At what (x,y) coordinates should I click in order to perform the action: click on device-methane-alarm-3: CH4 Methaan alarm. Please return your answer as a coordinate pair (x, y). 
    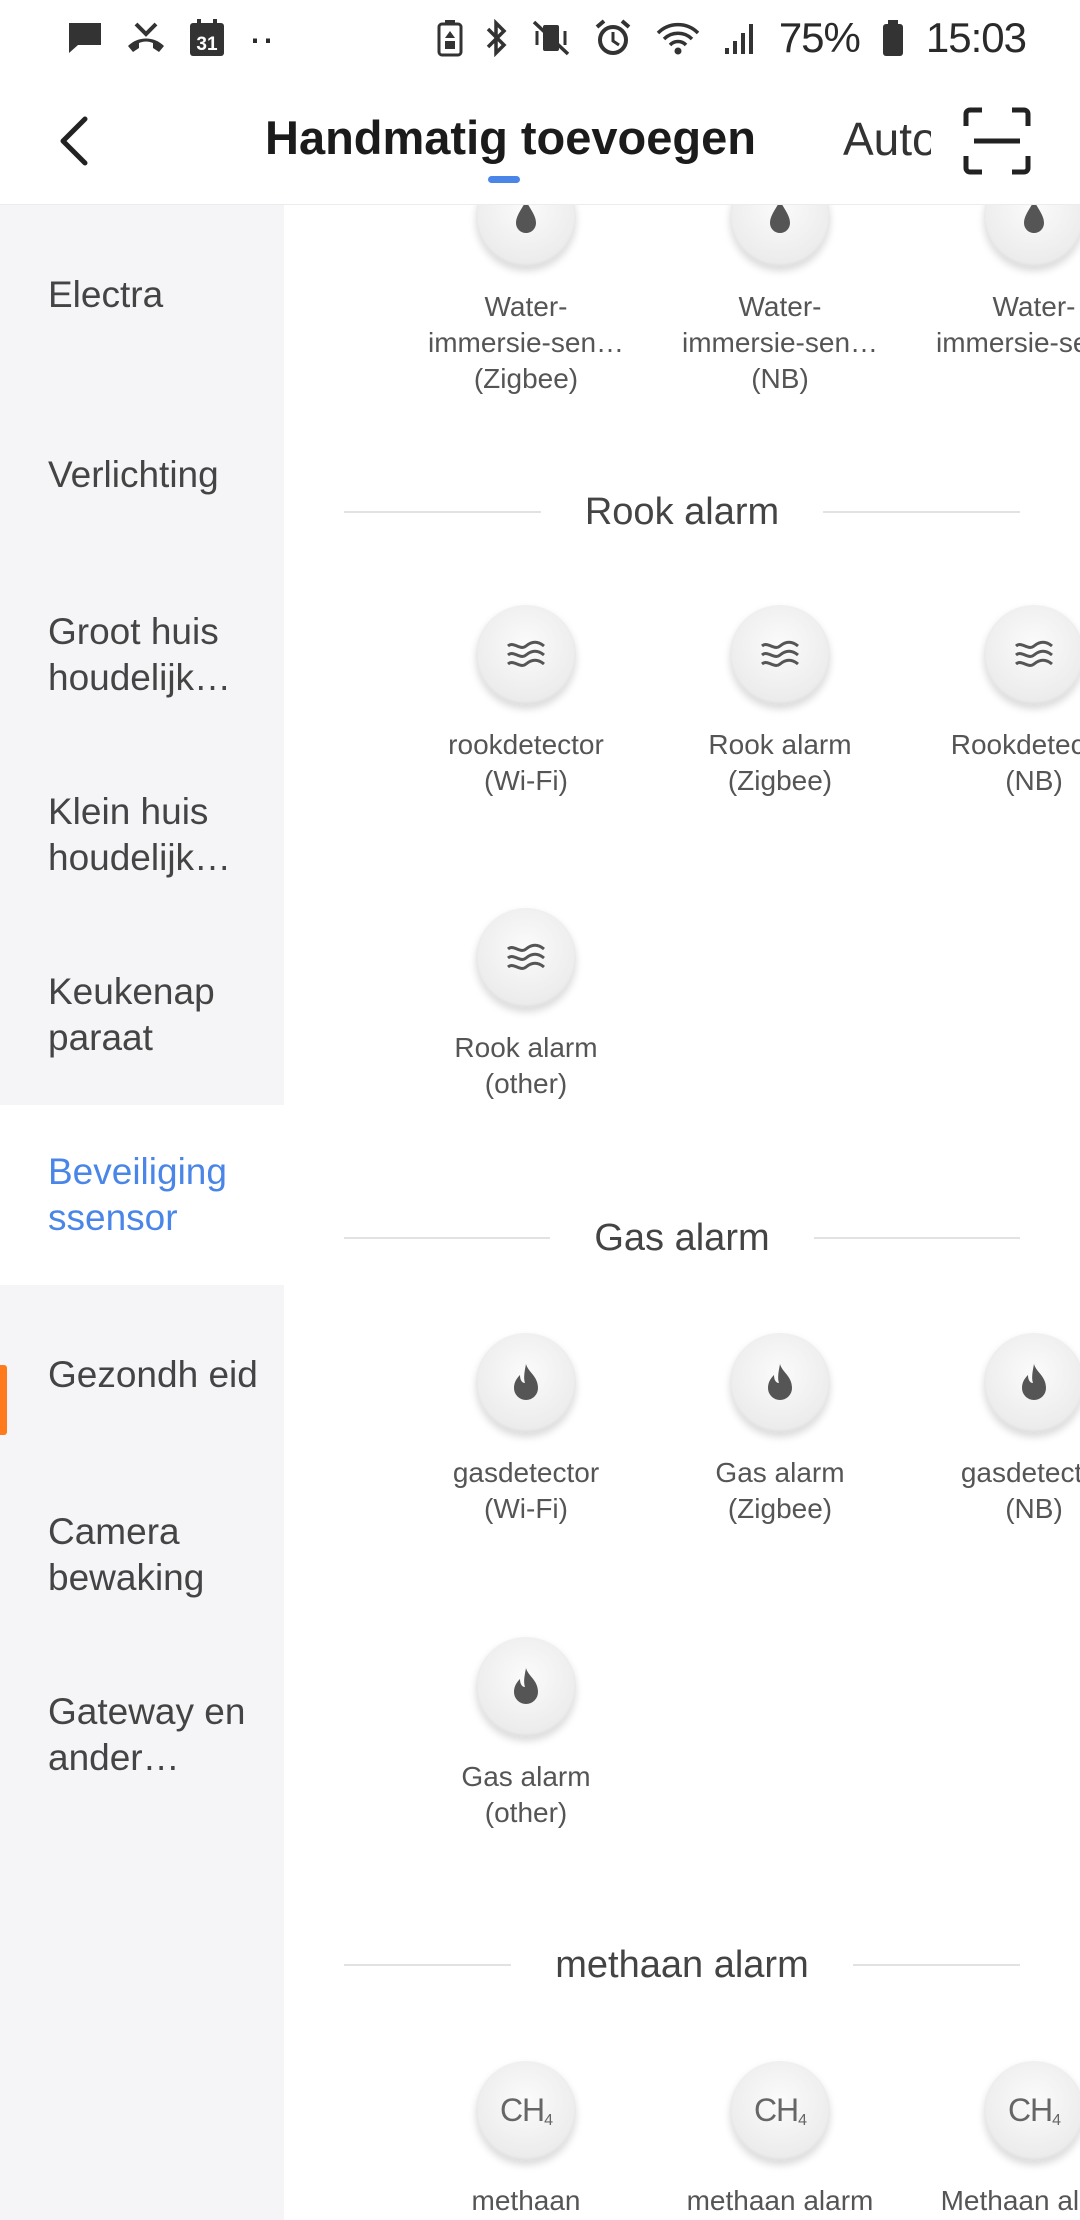
    Looking at the image, I should click on (999, 2140).